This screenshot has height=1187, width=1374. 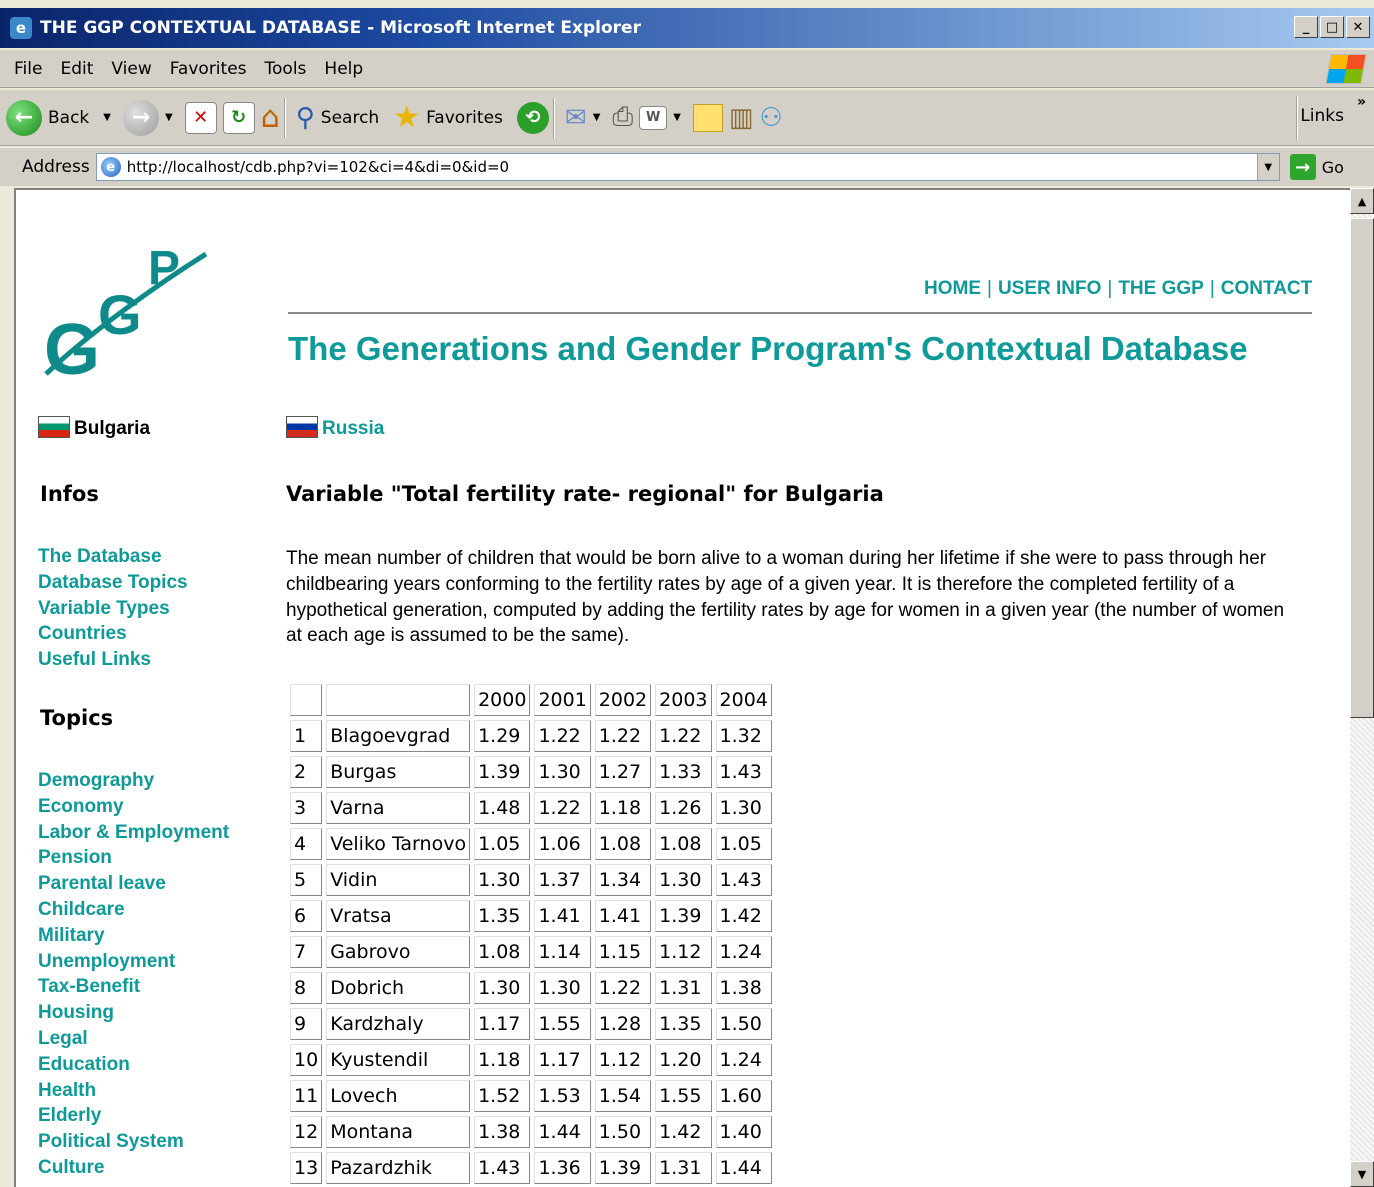 I want to click on stop-button: ✕, so click(x=200, y=117).